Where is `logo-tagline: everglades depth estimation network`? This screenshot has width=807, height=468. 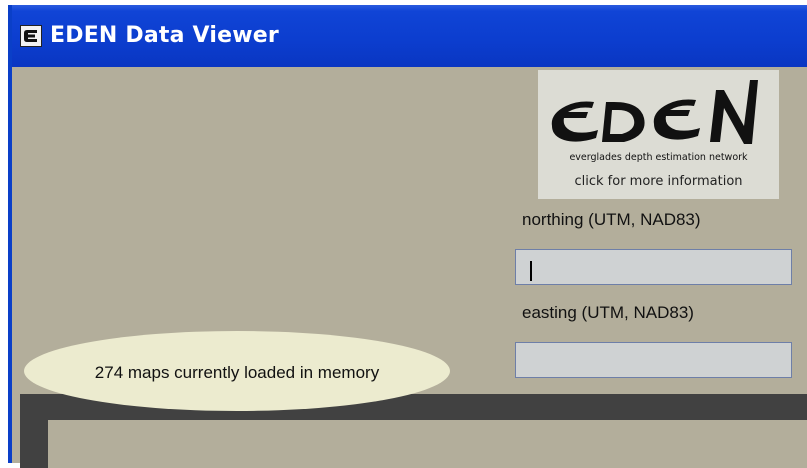
logo-tagline: everglades depth estimation network is located at coordinates (658, 157).